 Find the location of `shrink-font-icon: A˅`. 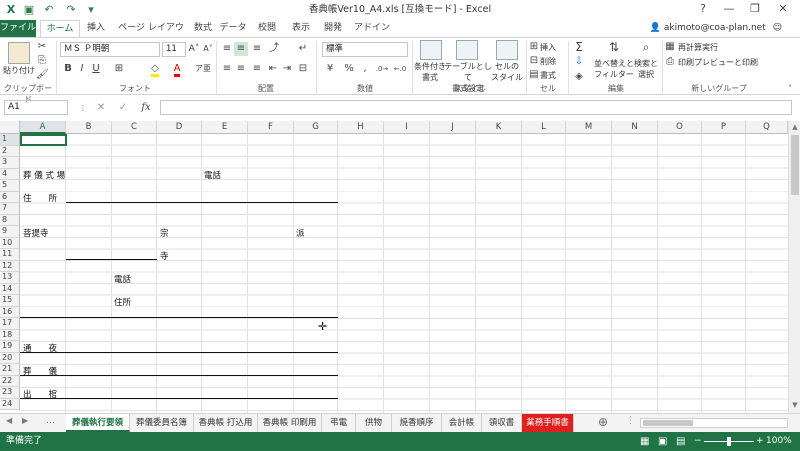

shrink-font-icon: A˅ is located at coordinates (208, 49).